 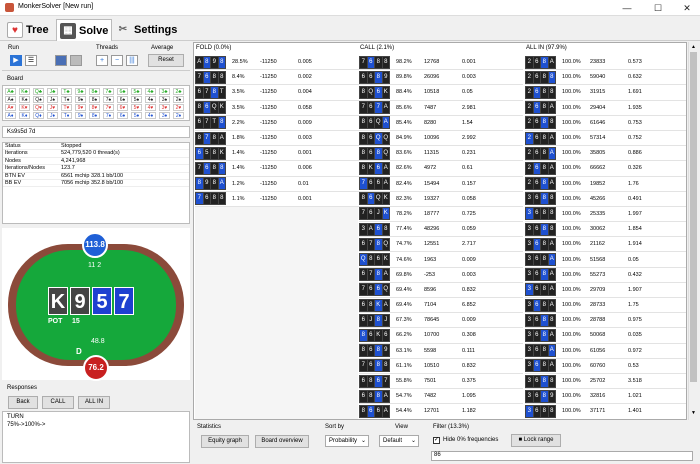 What do you see at coordinates (605, 93) in the screenshot?
I see `strategy-row: 2 6 8 8 100.0% 31915 1.691` at bounding box center [605, 93].